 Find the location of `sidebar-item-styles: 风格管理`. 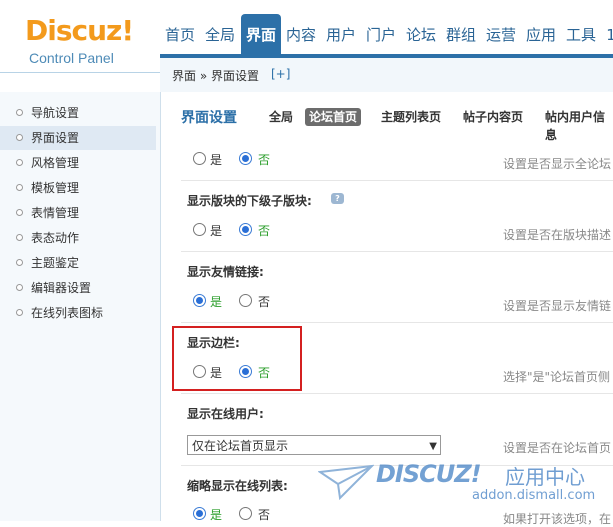

sidebar-item-styles: 风格管理 is located at coordinates (78, 163).